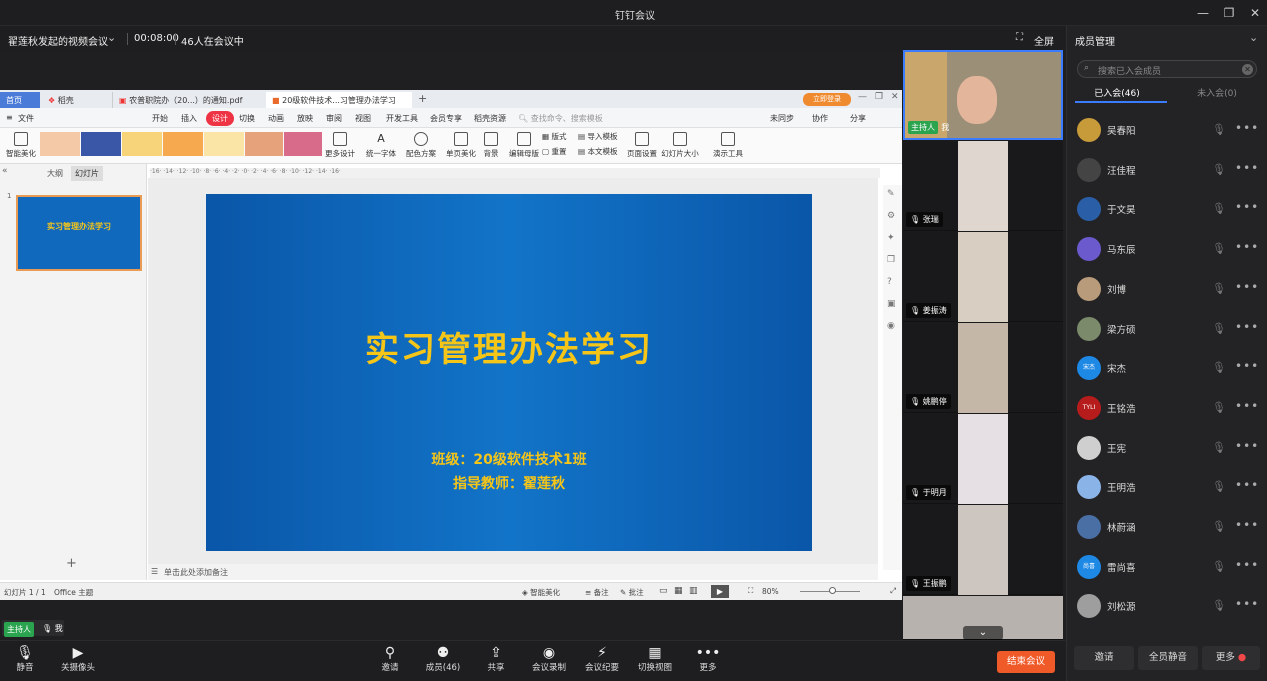 The height and width of the screenshot is (681, 1267). What do you see at coordinates (1104, 658) in the screenshot?
I see `invite-button: 邀请` at bounding box center [1104, 658].